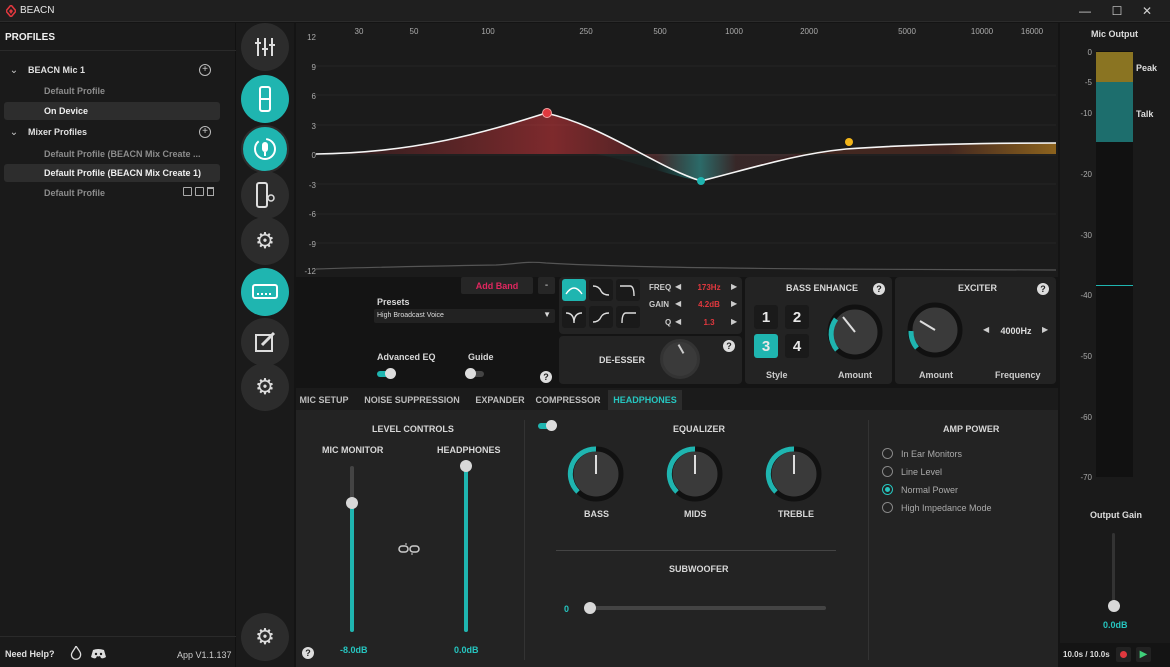  What do you see at coordinates (1114, 606) in the screenshot?
I see `output-gain-slider` at bounding box center [1114, 606].